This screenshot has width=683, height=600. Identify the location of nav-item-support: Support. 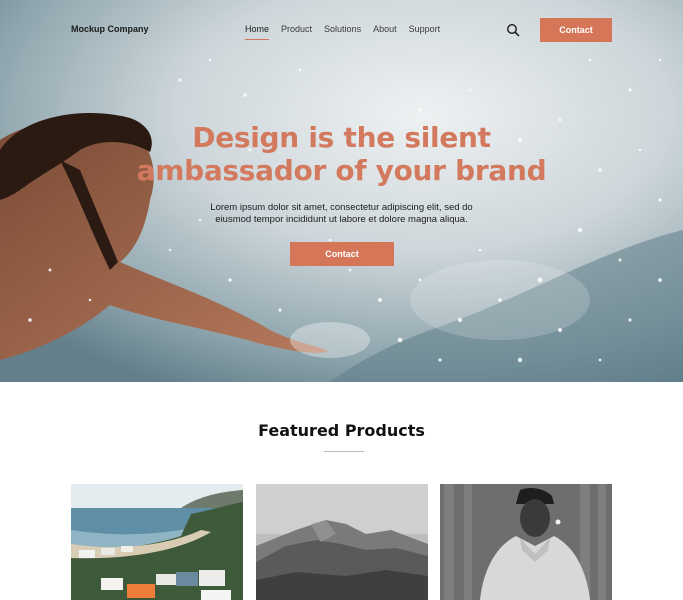
(425, 32).